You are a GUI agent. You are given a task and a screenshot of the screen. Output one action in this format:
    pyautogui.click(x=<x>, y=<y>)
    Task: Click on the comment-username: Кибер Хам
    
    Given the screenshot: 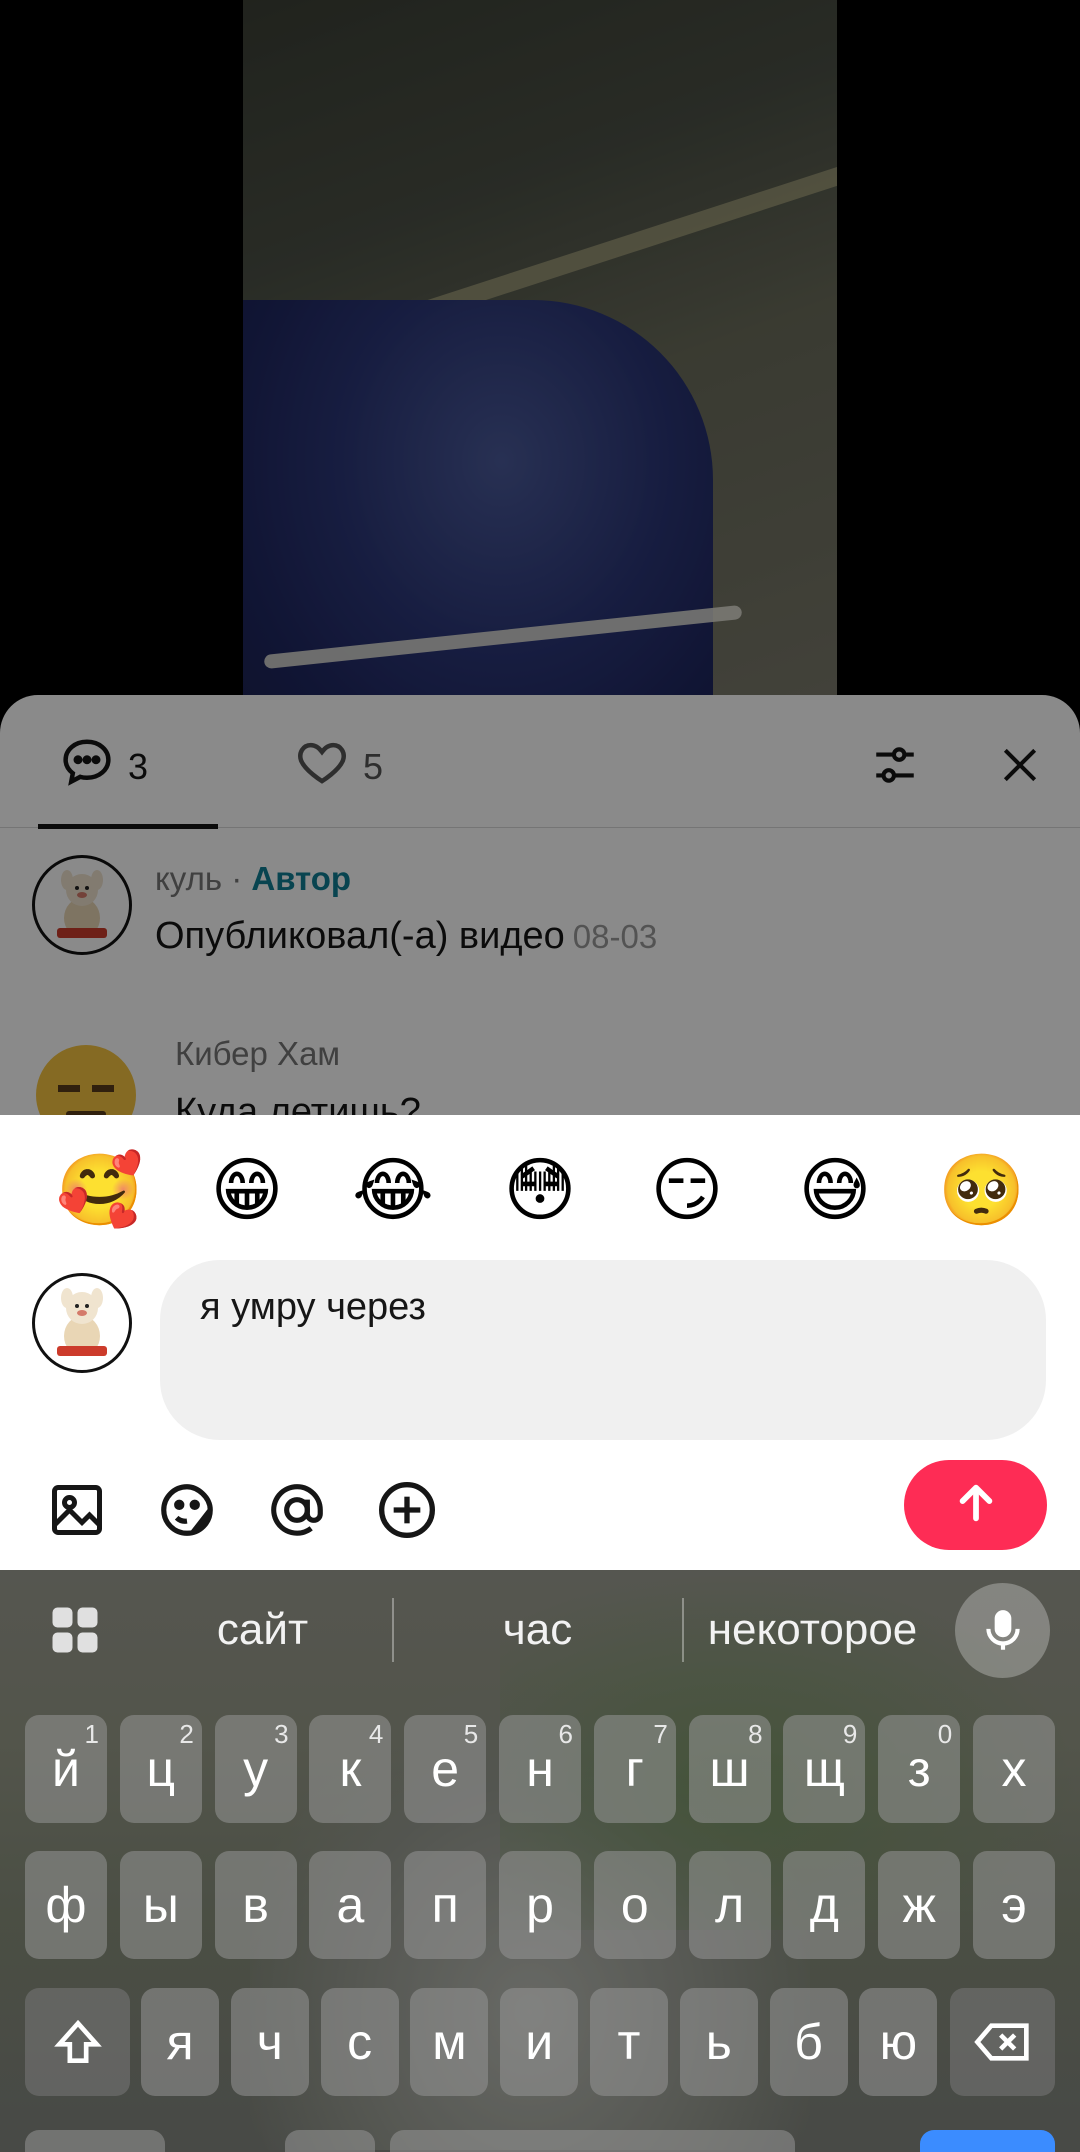 What is the action you would take?
    pyautogui.click(x=257, y=1054)
    